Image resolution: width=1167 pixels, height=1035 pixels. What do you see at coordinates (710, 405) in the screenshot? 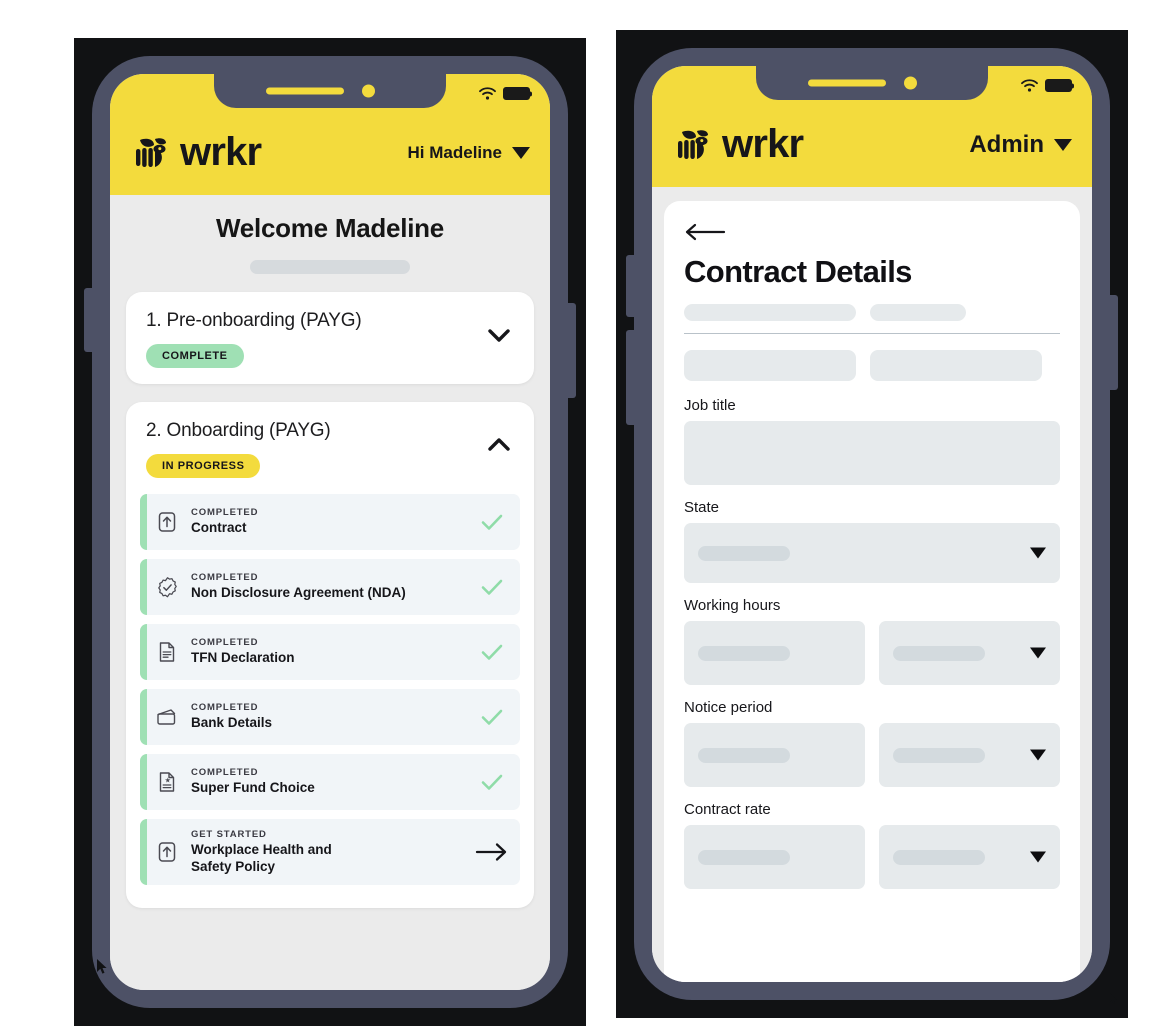
I see `field-label: Job title` at bounding box center [710, 405].